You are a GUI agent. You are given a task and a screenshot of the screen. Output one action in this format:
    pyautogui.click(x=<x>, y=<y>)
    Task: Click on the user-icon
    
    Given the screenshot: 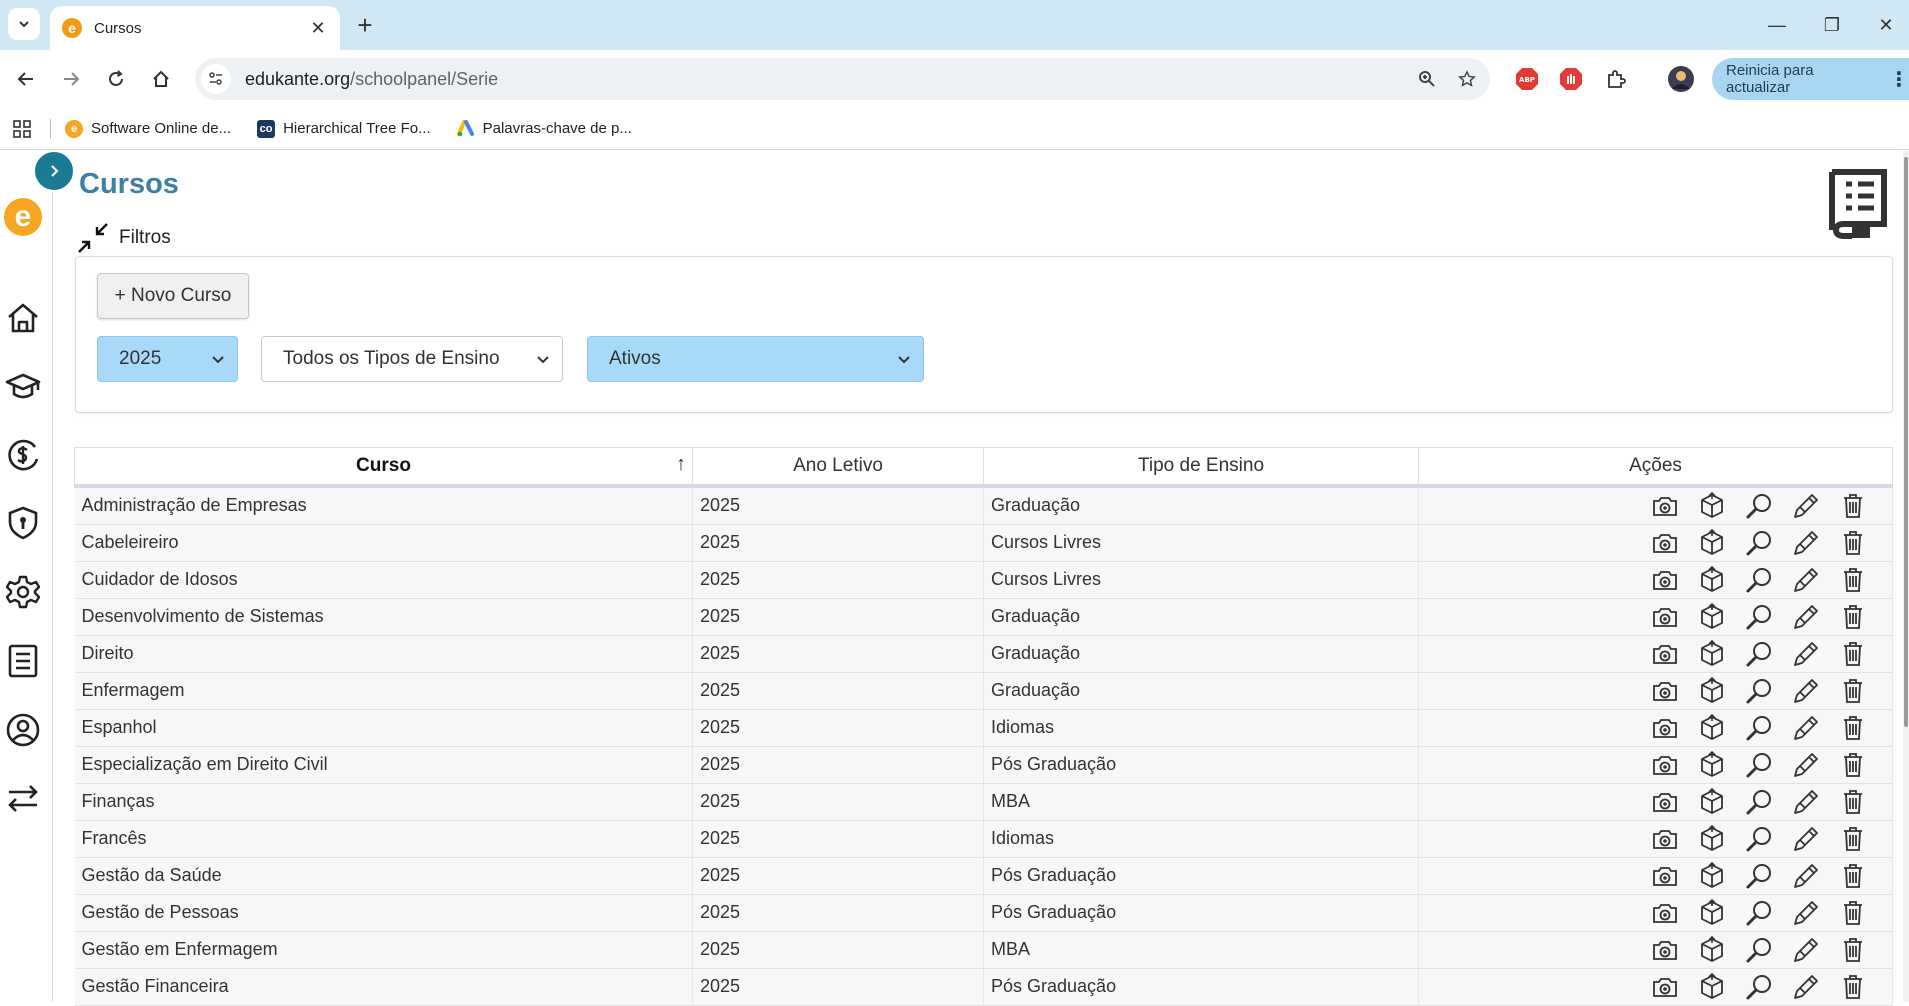 What is the action you would take?
    pyautogui.click(x=23, y=730)
    